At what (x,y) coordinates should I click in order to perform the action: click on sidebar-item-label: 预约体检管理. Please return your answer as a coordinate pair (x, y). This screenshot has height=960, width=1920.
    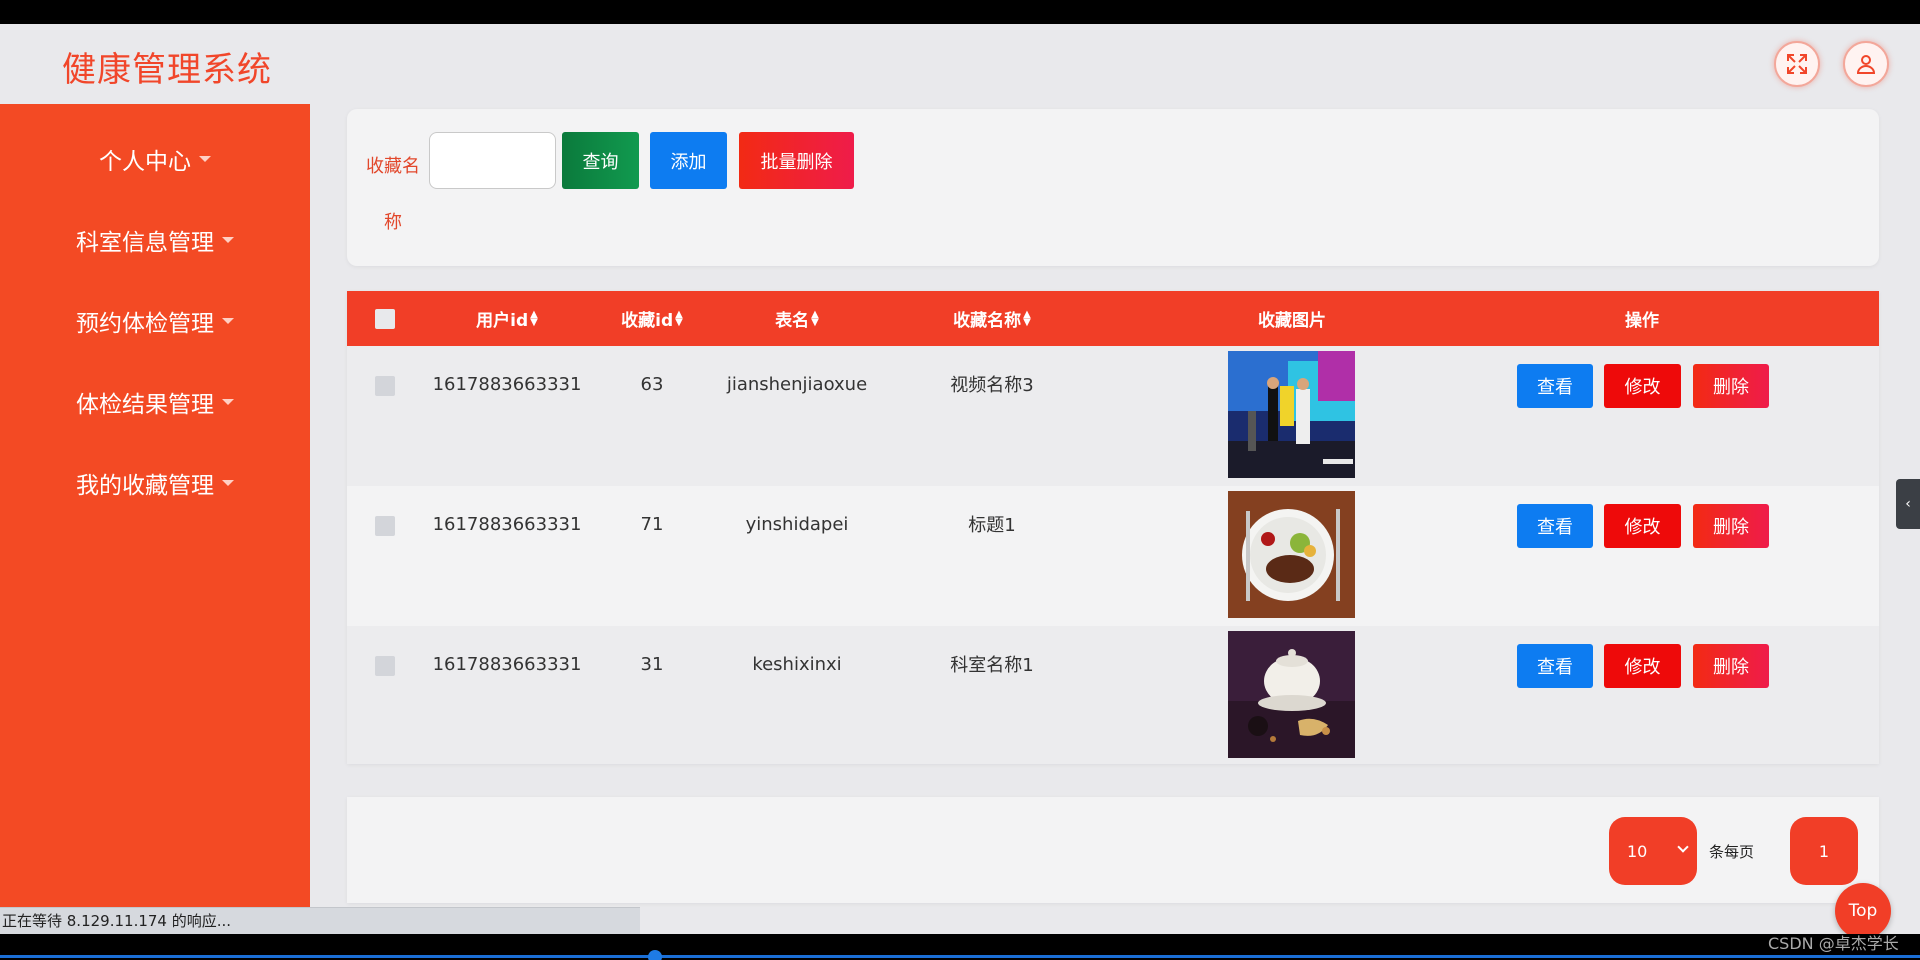
    Looking at the image, I should click on (145, 324).